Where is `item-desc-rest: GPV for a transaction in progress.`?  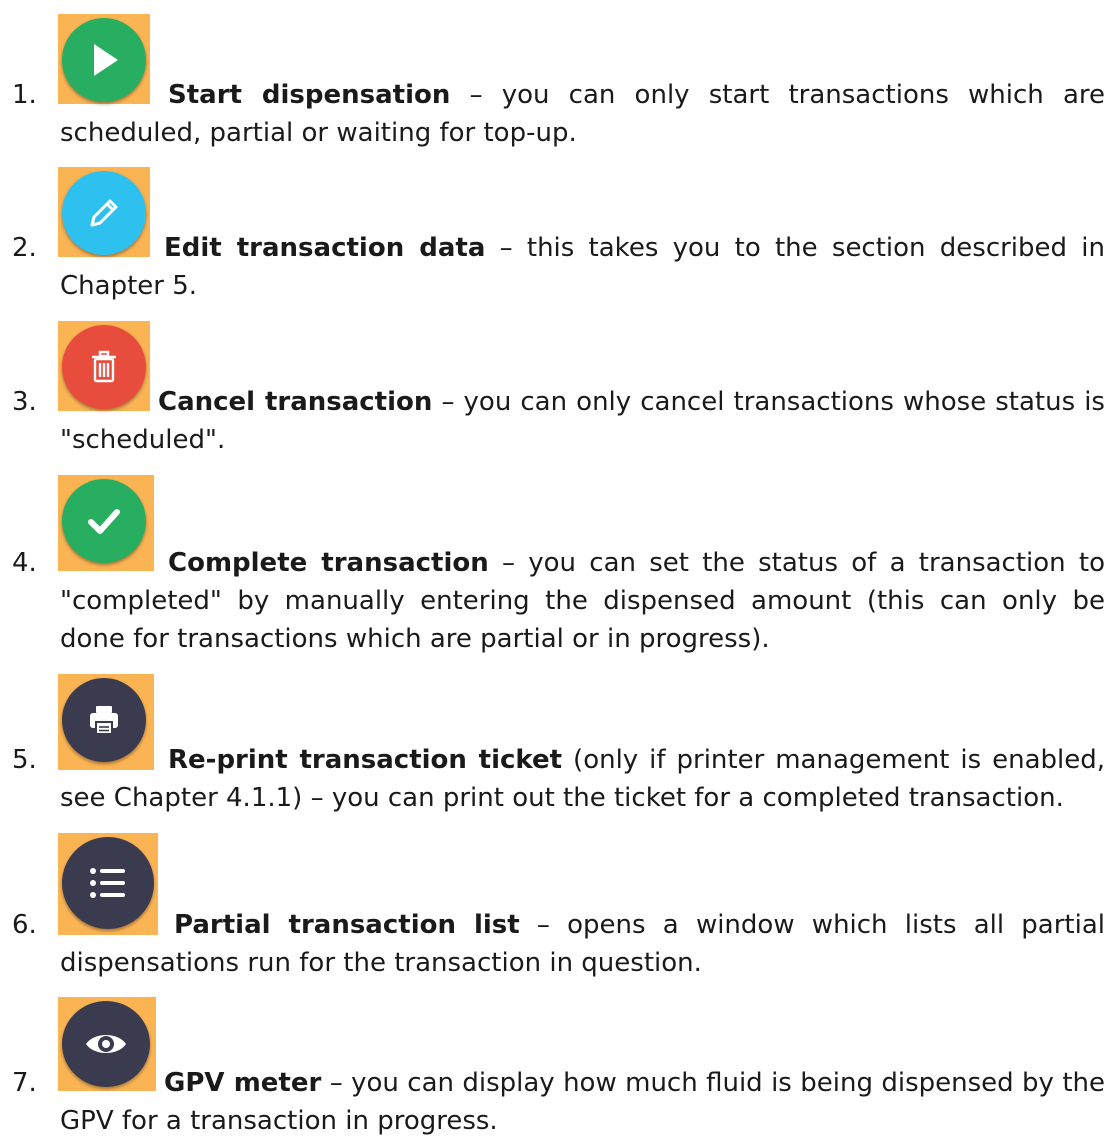 item-desc-rest: GPV for a transaction in progress. is located at coordinates (279, 1121).